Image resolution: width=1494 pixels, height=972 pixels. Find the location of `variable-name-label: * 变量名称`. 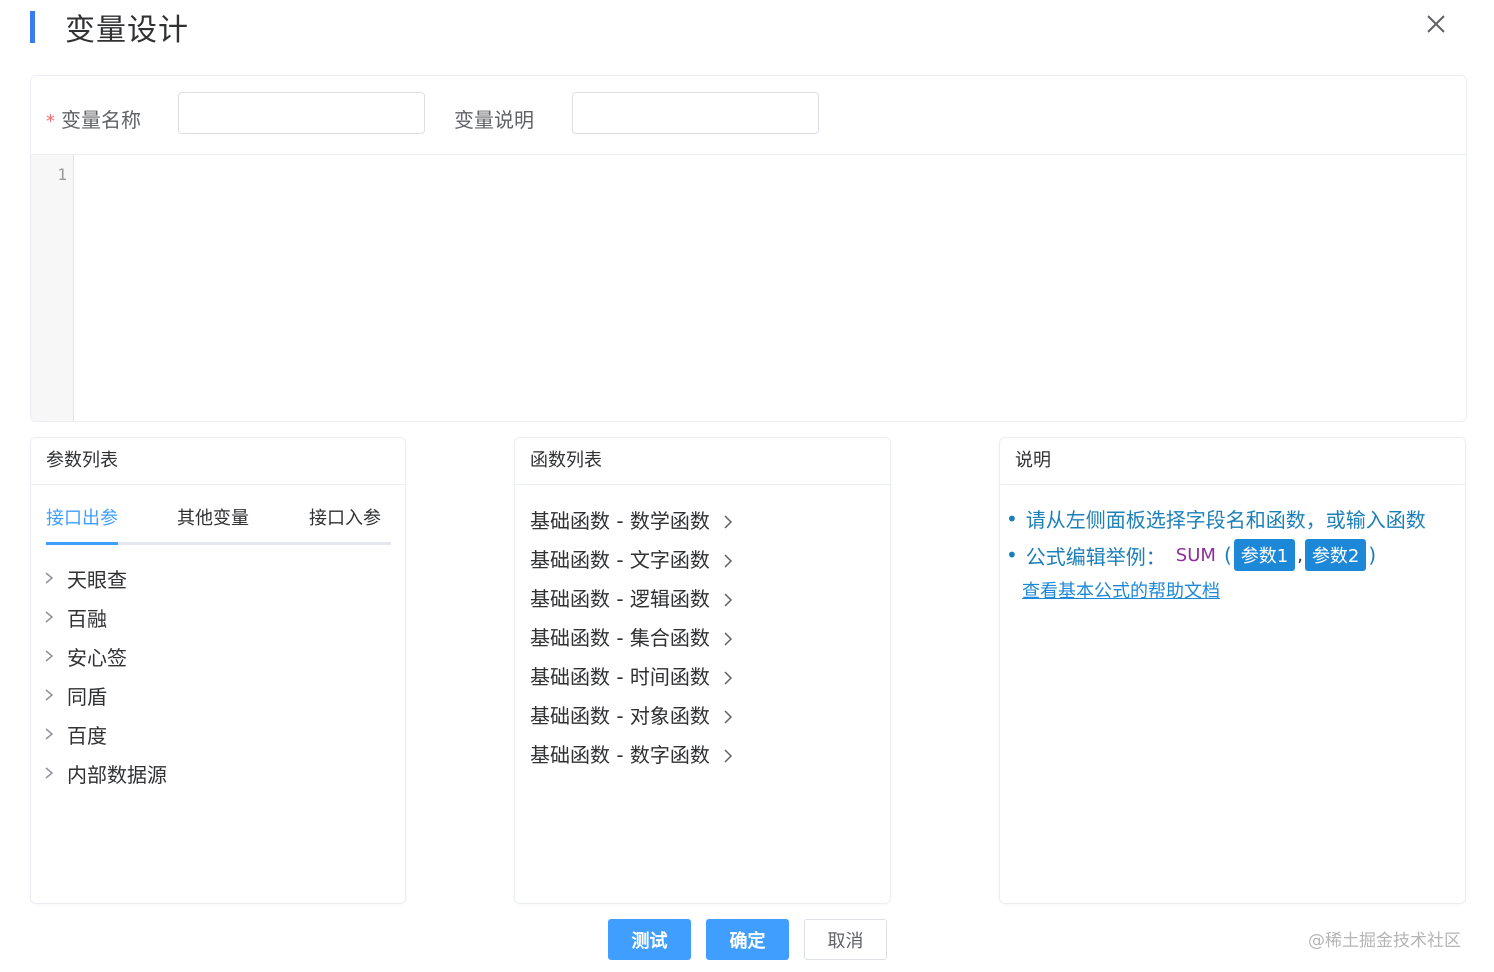

variable-name-label: * 变量名称 is located at coordinates (93, 118).